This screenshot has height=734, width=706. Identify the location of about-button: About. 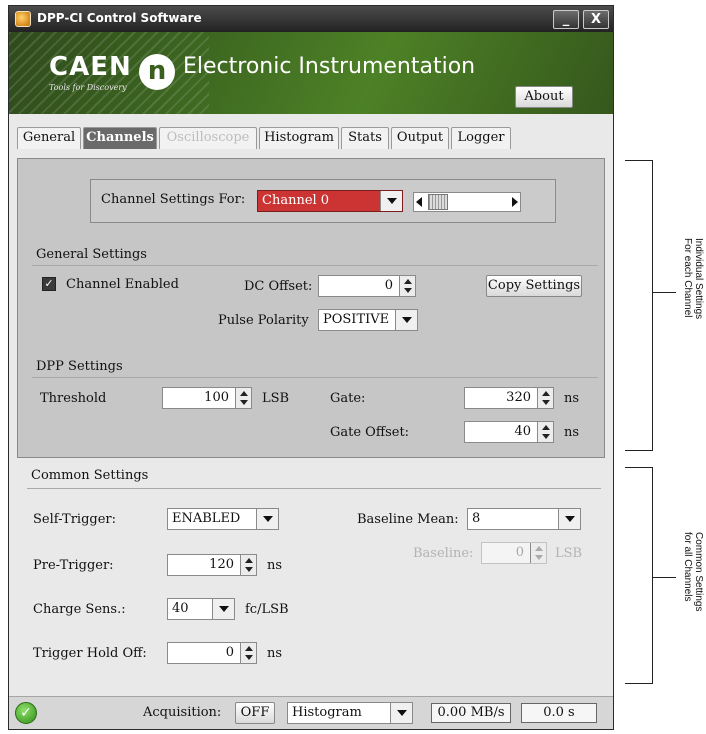
(544, 97).